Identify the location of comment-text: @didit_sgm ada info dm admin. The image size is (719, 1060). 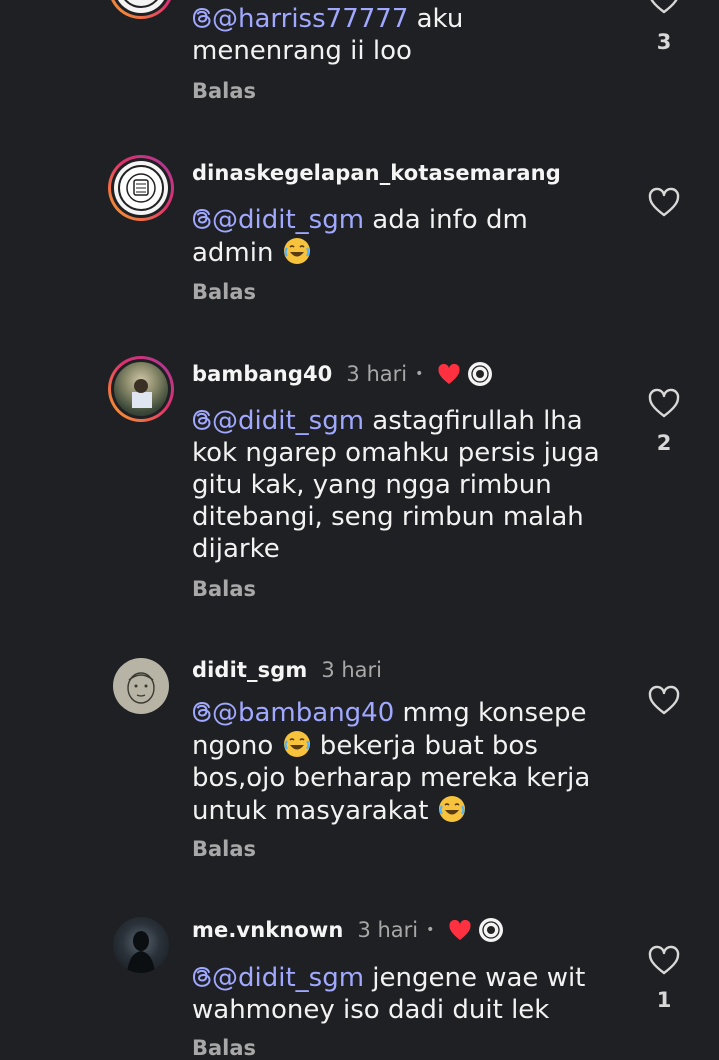
(404, 236).